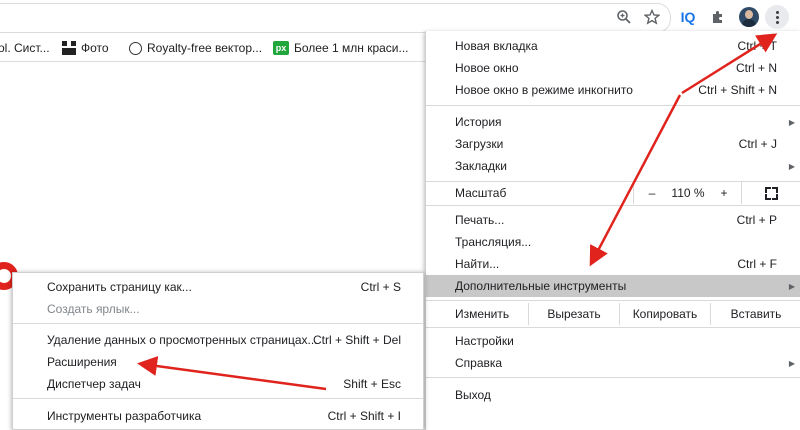 The image size is (800, 430). What do you see at coordinates (613, 264) in the screenshot?
I see `menu-item-find: Найти... Ctrl + F` at bounding box center [613, 264].